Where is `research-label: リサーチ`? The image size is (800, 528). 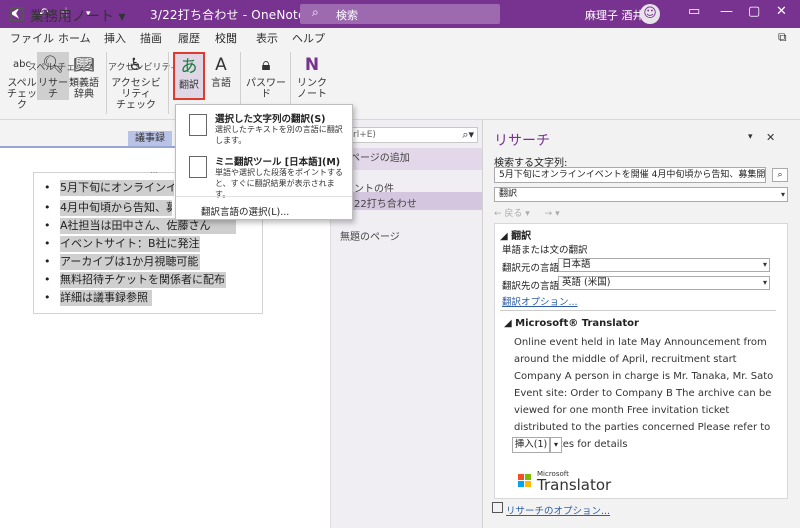
research-label: リサーチ is located at coordinates (53, 89).